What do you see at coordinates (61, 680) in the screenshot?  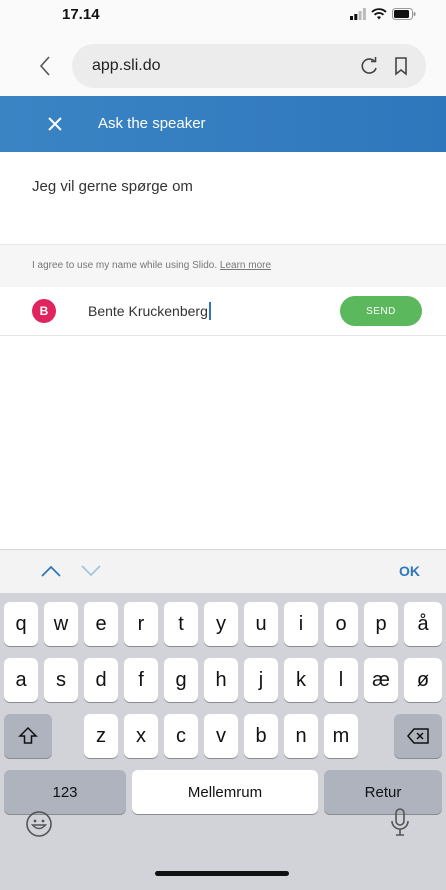 I see `key-s: s` at bounding box center [61, 680].